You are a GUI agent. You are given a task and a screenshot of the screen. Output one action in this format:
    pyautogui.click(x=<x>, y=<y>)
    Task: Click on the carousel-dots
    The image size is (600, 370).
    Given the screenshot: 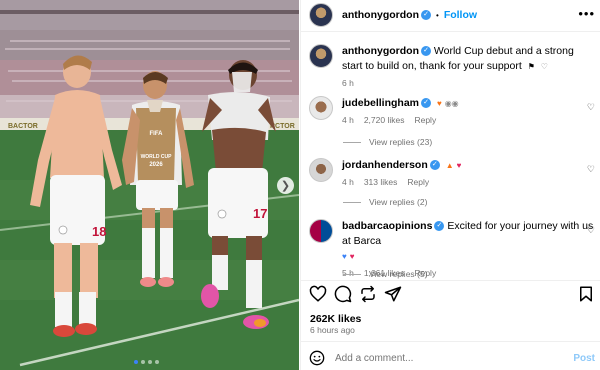 What is the action you would take?
    pyautogui.click(x=146, y=362)
    